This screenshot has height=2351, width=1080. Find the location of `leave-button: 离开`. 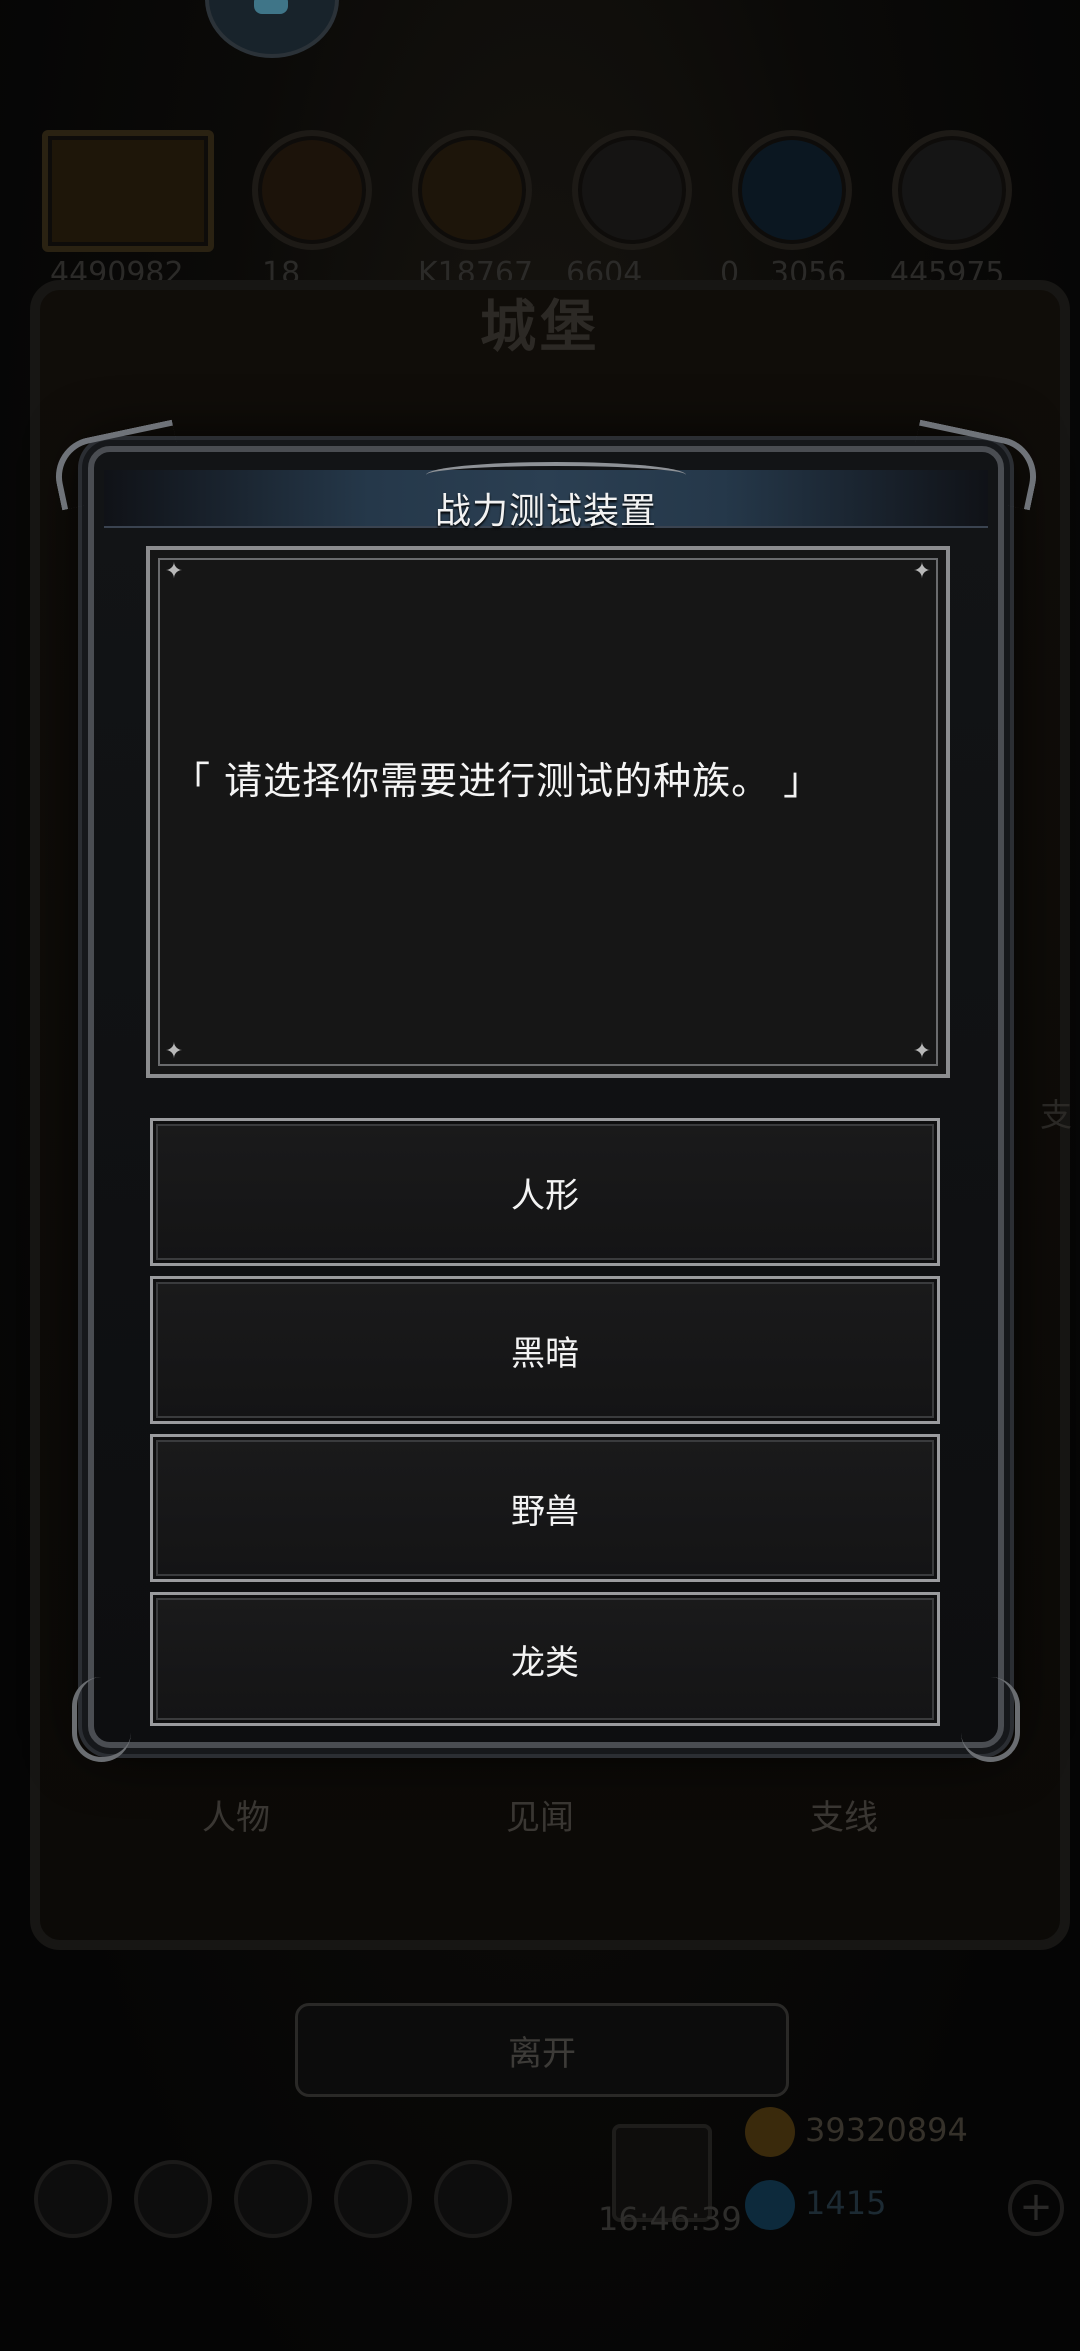

leave-button: 离开 is located at coordinates (542, 2050).